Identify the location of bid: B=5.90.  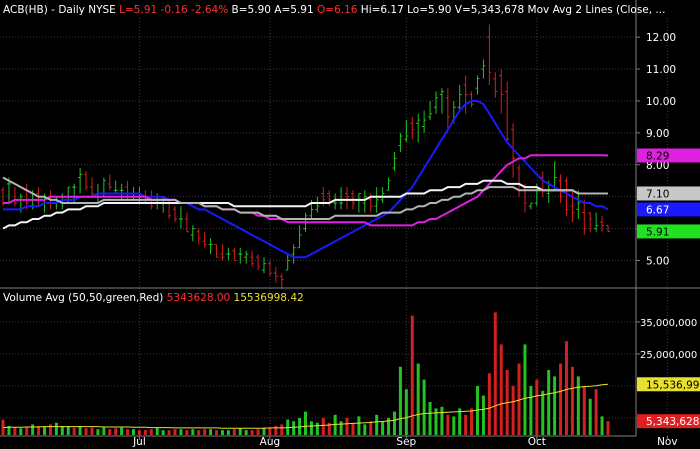
(251, 10).